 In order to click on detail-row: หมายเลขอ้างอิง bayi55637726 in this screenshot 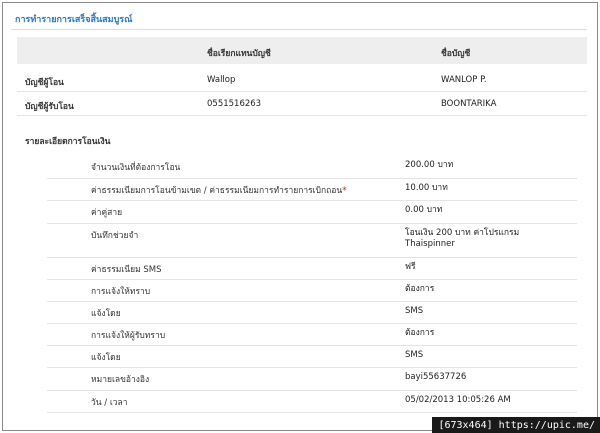, I will do `click(312, 379)`.